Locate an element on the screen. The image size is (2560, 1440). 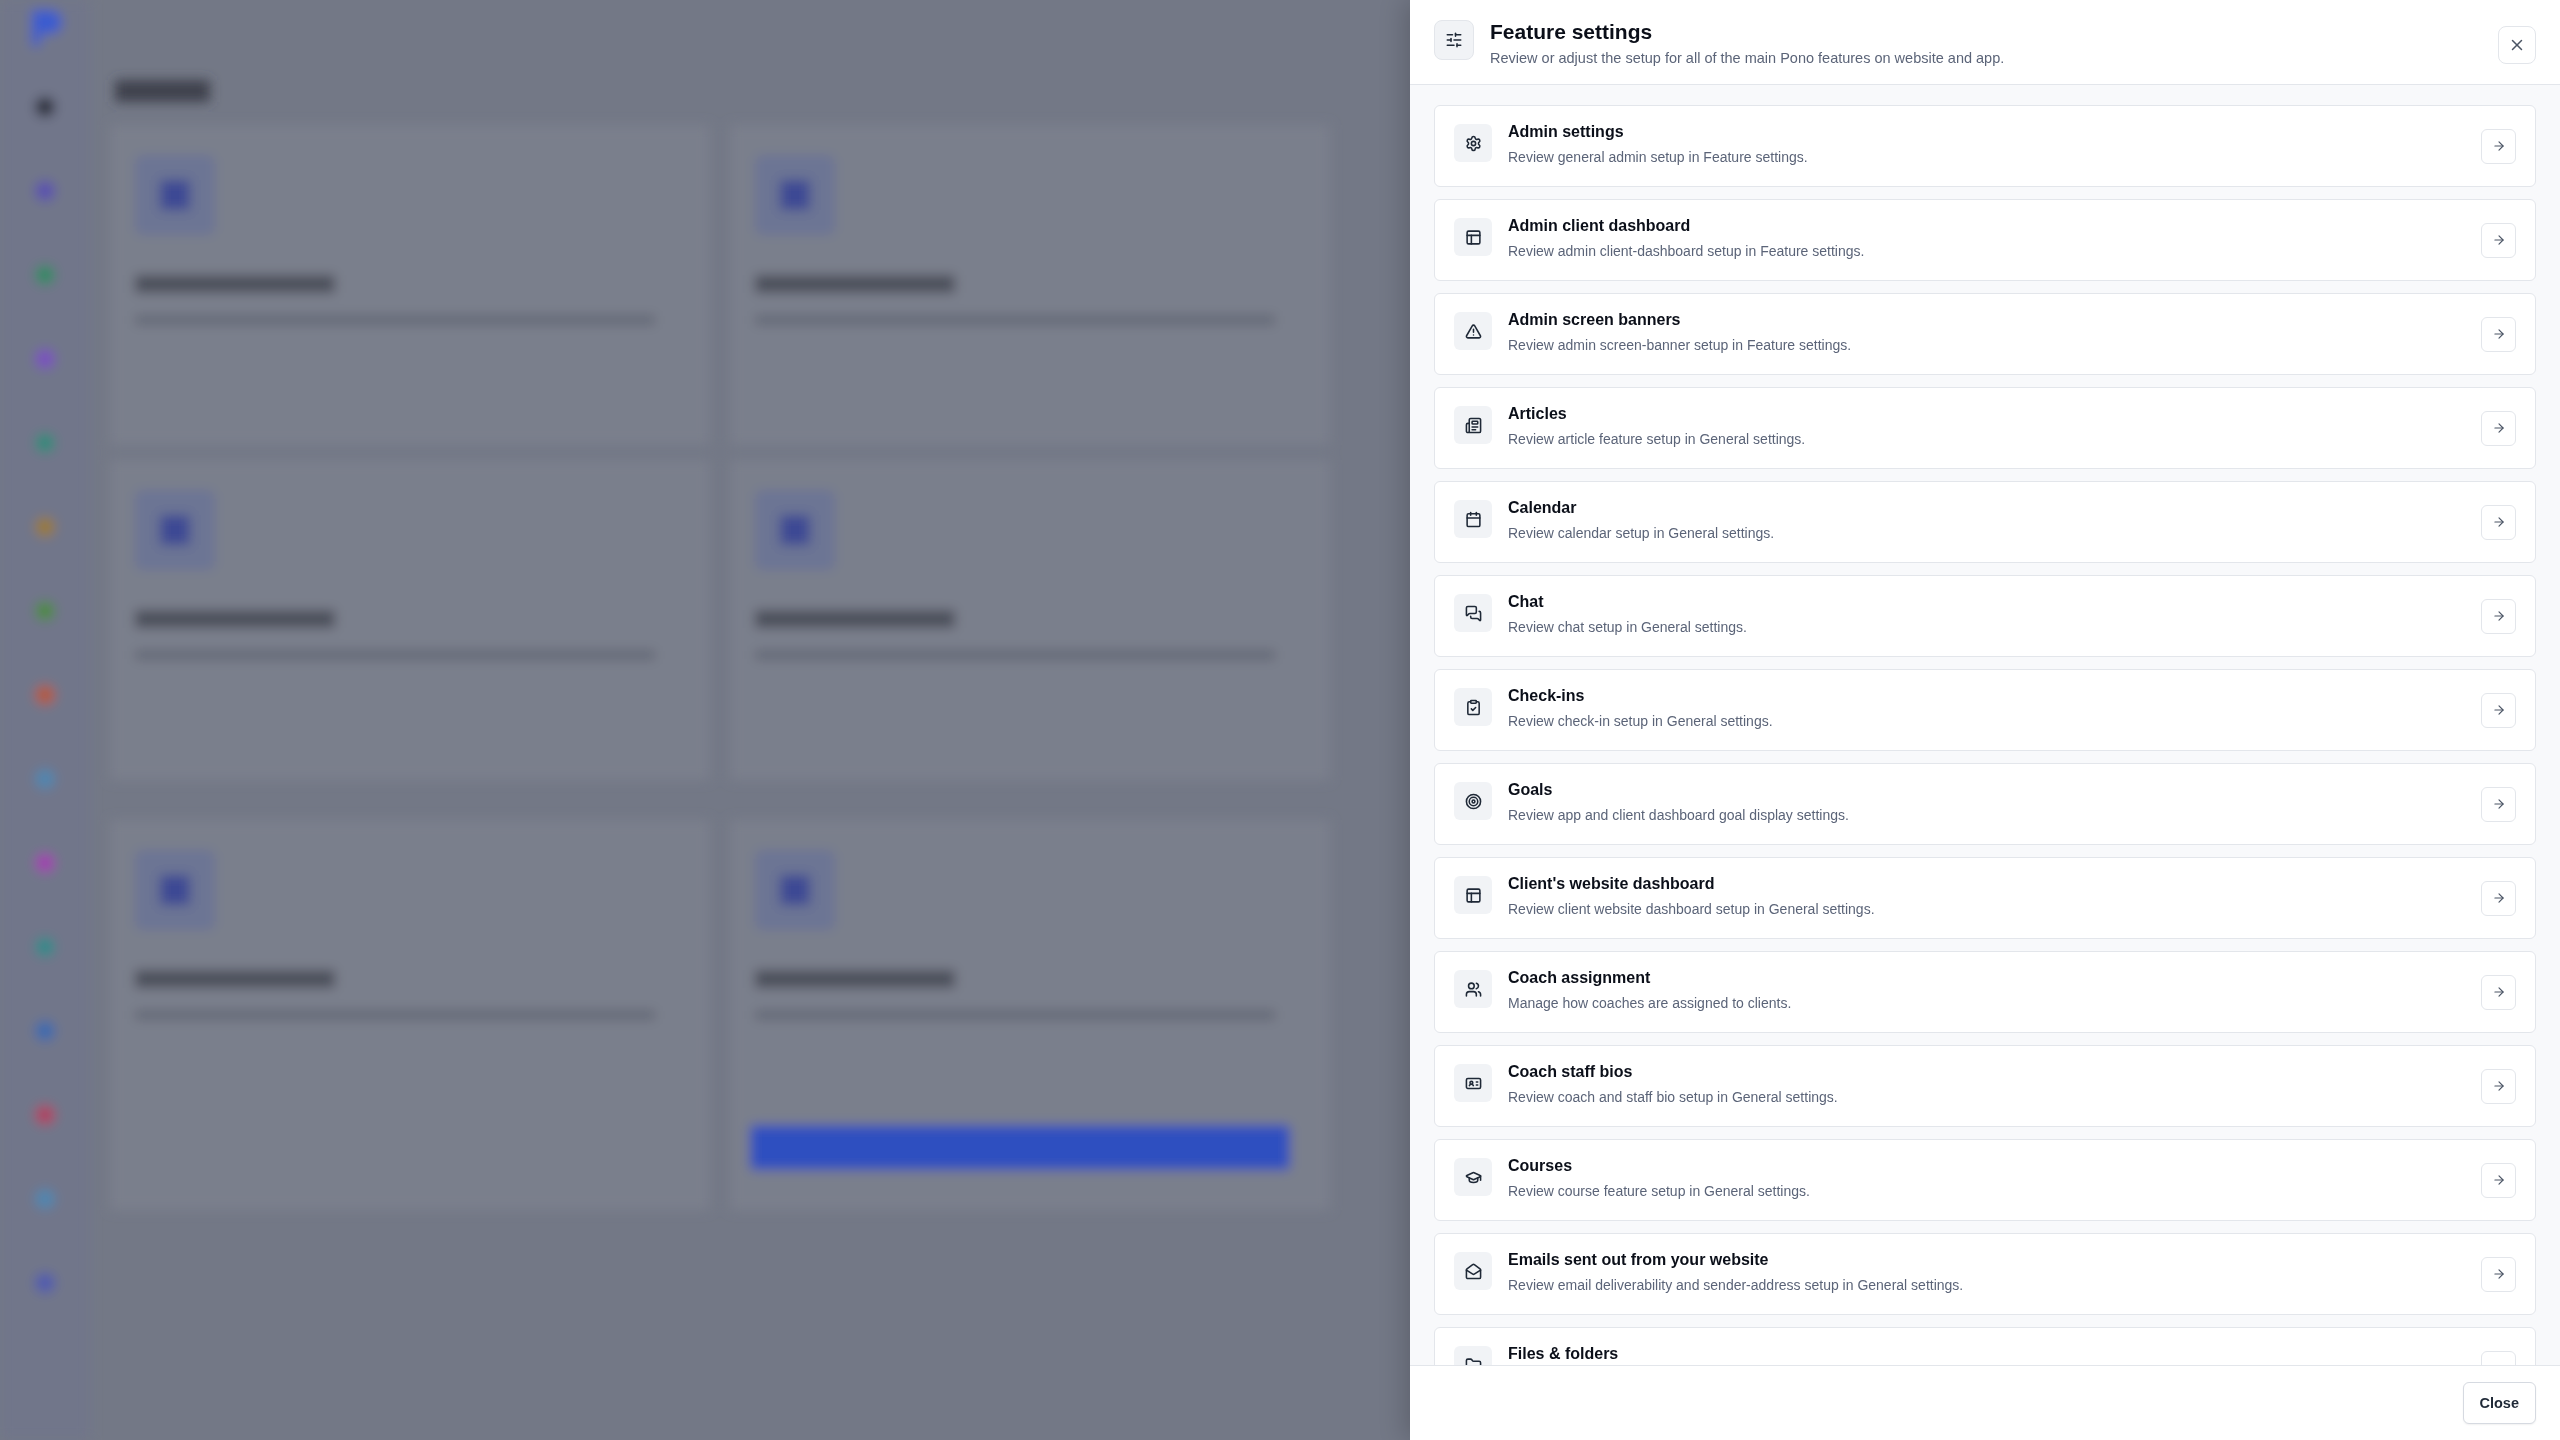
clipboard-check-icon is located at coordinates (1473, 707).